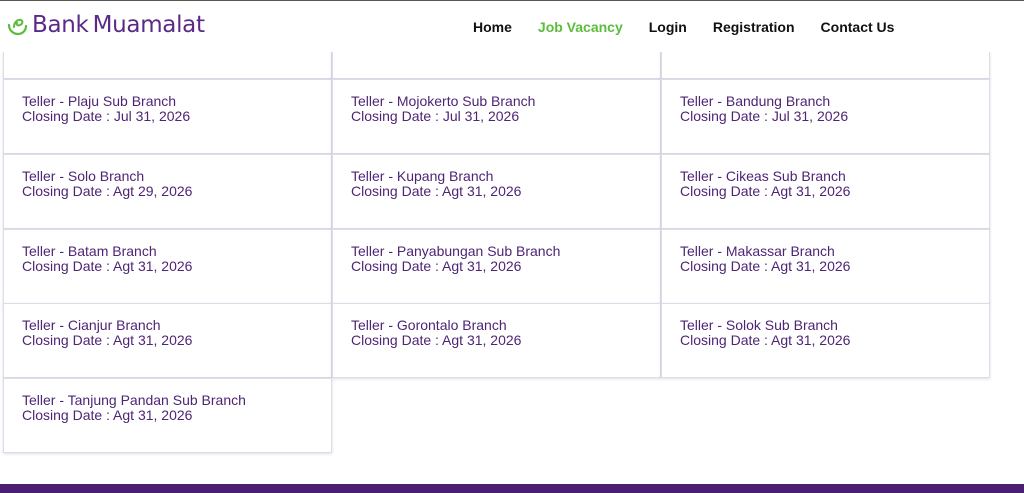 Image resolution: width=1024 pixels, height=493 pixels. Describe the element at coordinates (60, 25) in the screenshot. I see `brand-name-bank: Bank` at that location.